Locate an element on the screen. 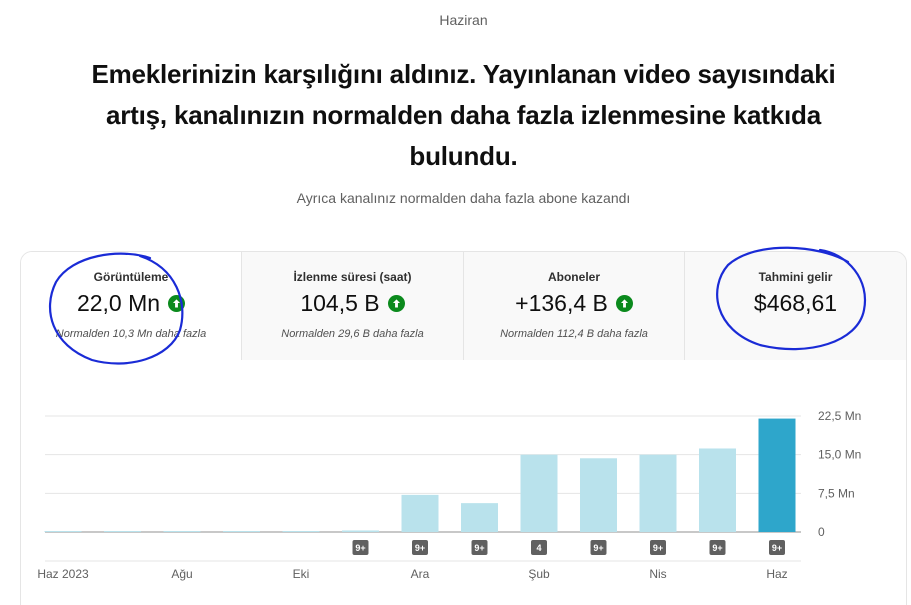 The width and height of the screenshot is (911, 605). y-tick-label: 0 is located at coordinates (821, 532).